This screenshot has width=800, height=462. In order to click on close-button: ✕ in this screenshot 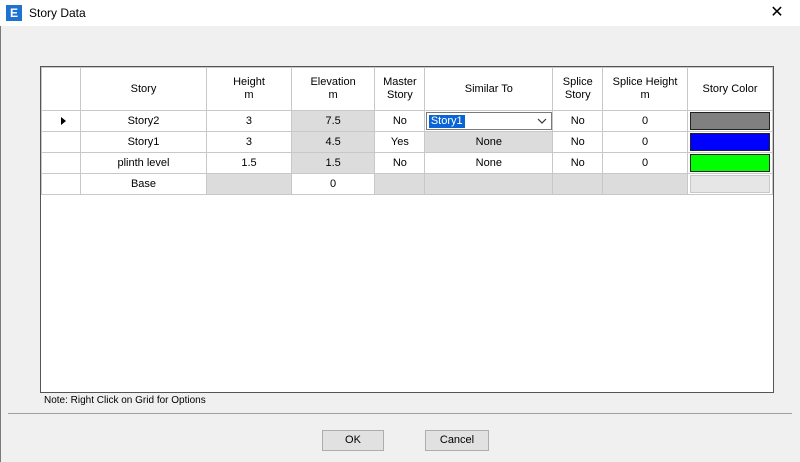, I will do `click(777, 13)`.